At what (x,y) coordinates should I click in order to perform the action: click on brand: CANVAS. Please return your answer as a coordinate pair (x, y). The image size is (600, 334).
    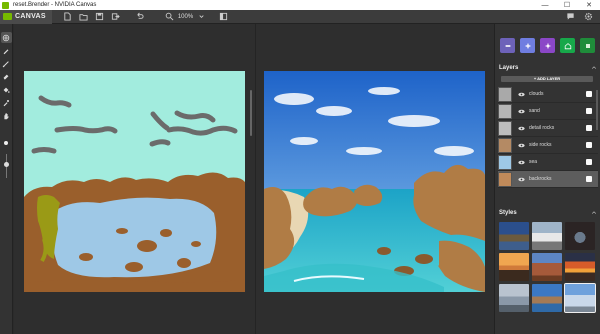
    Looking at the image, I should click on (26, 16).